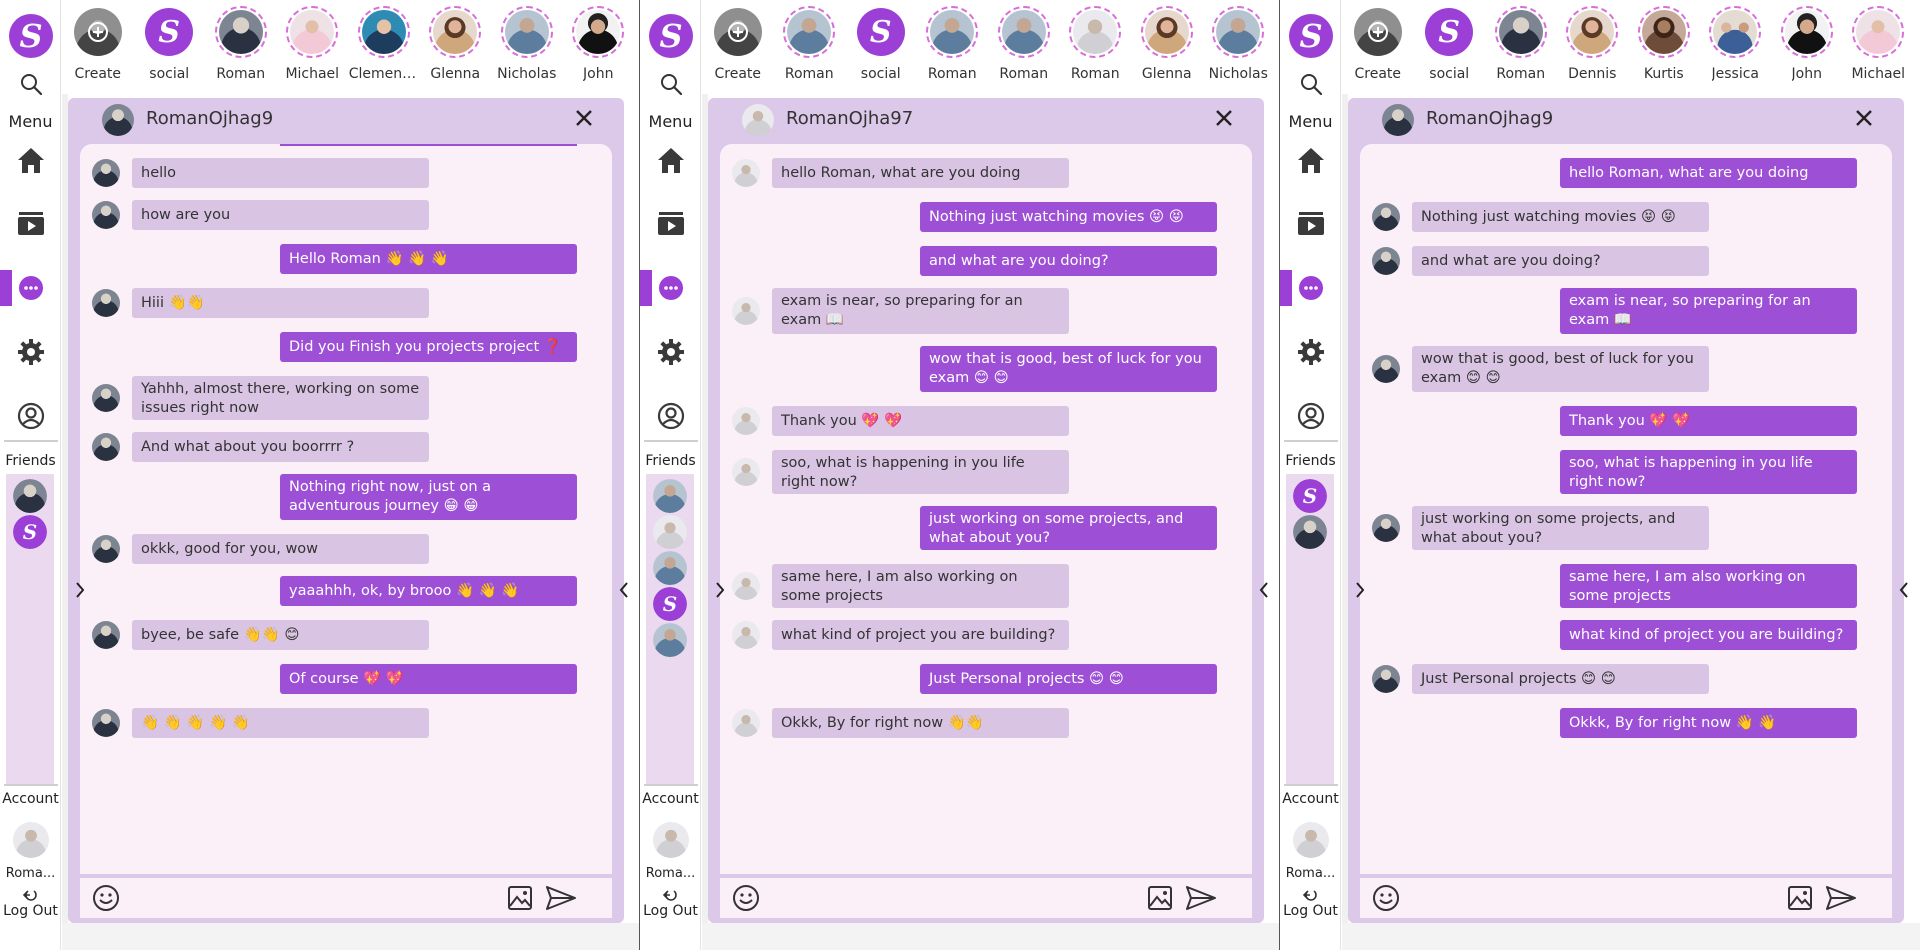  What do you see at coordinates (280, 723) in the screenshot?
I see `message-bubble: 👋 👋 👋 👋 👋` at bounding box center [280, 723].